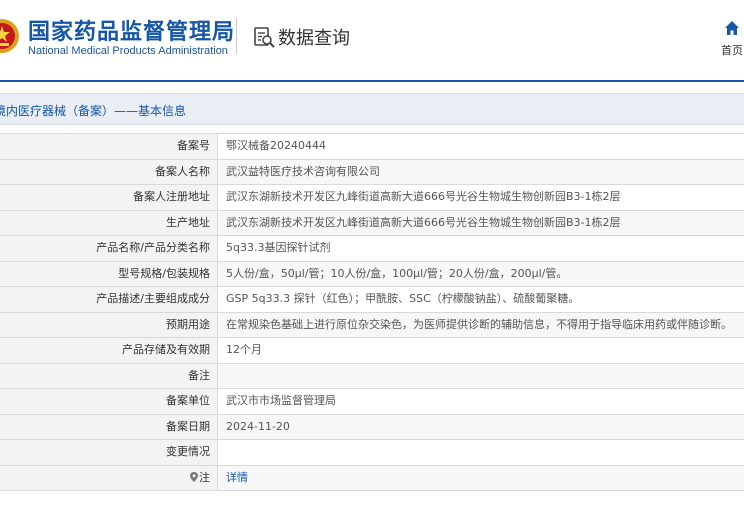  What do you see at coordinates (109, 426) in the screenshot?
I see `row-label: 备案日期` at bounding box center [109, 426].